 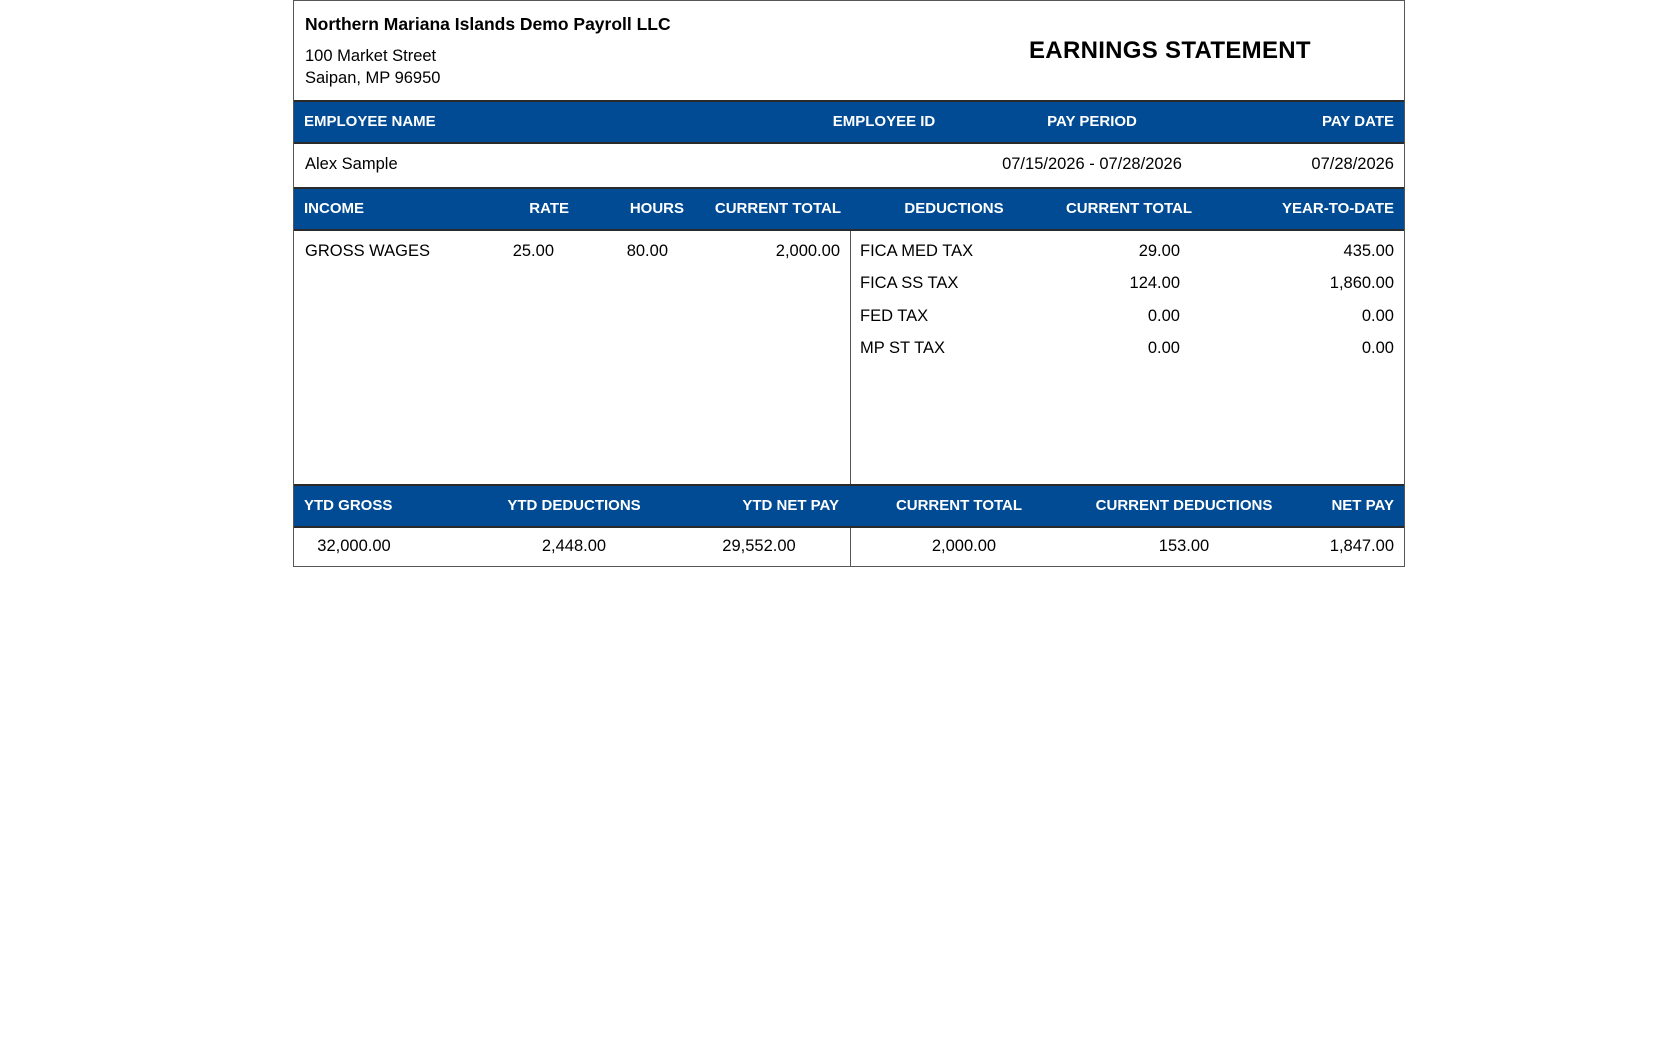 What do you see at coordinates (1368, 251) in the screenshot?
I see `deduction-ytd: 435.00` at bounding box center [1368, 251].